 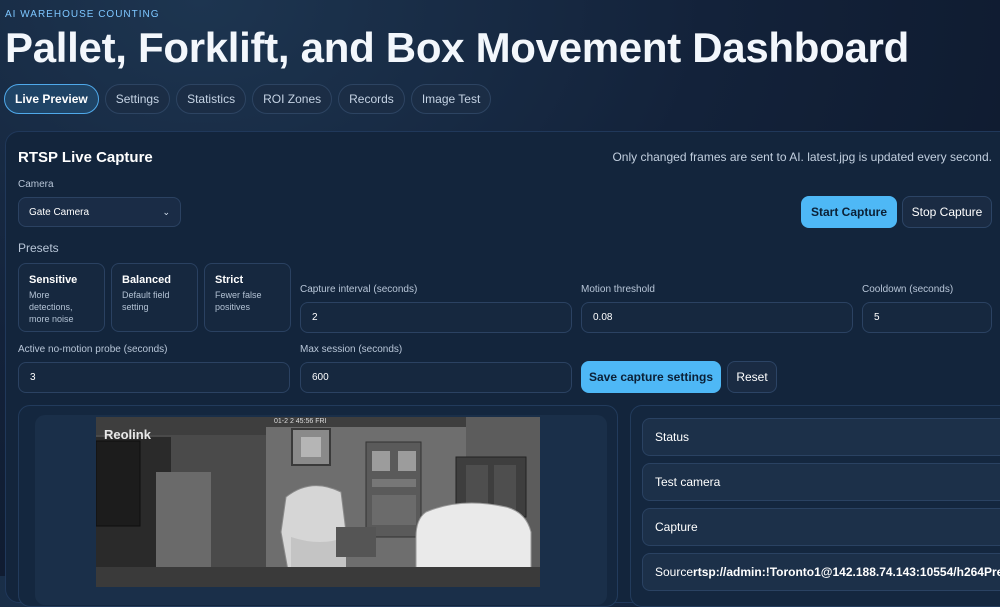 What do you see at coordinates (717, 317) in the screenshot?
I see `motion-threshold-input: 0.08` at bounding box center [717, 317].